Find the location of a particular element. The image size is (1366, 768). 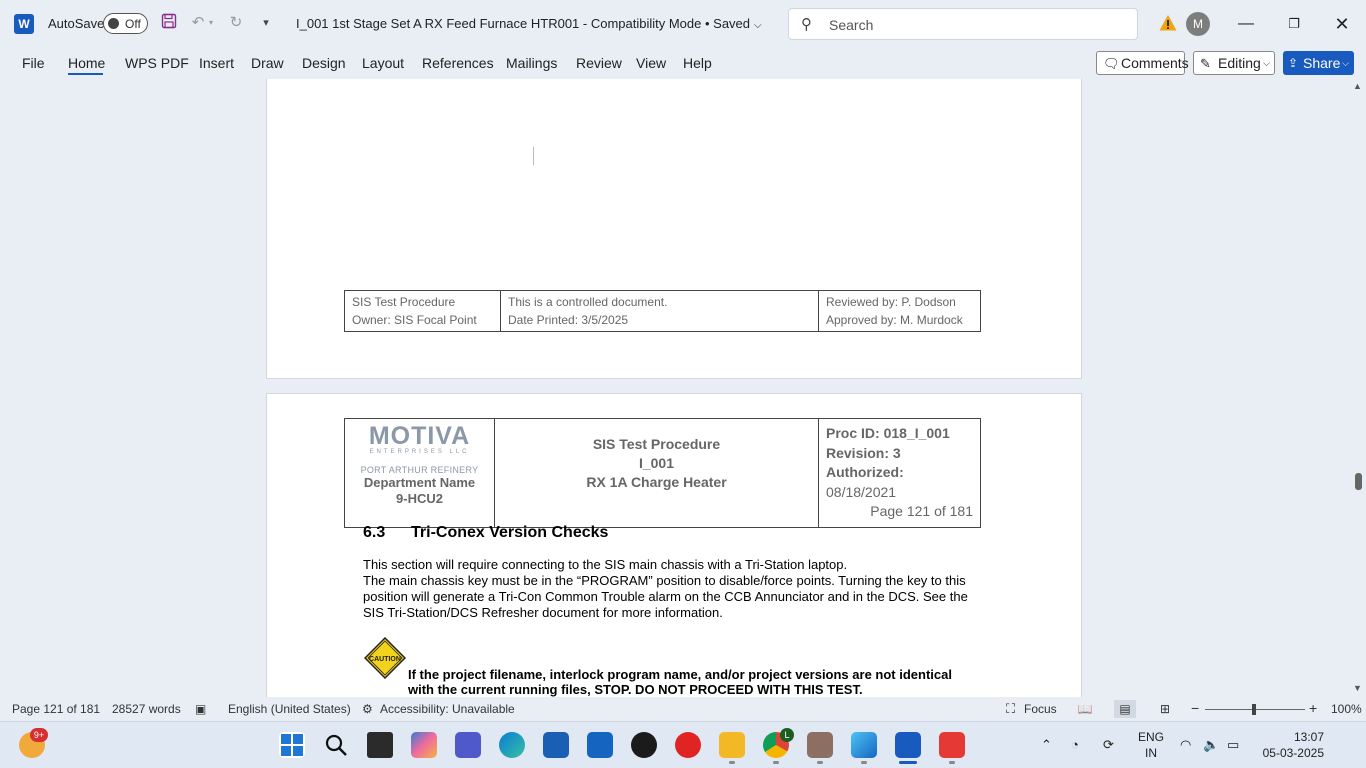

edge-icon is located at coordinates (512, 745).